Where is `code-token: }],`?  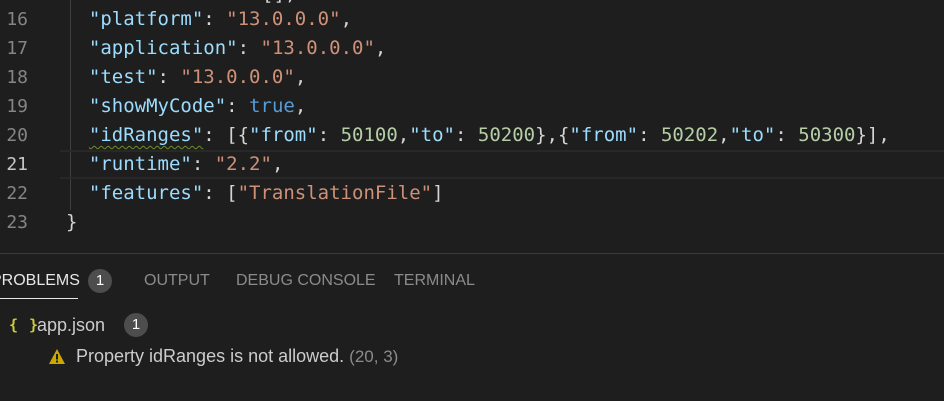 code-token: }], is located at coordinates (872, 135).